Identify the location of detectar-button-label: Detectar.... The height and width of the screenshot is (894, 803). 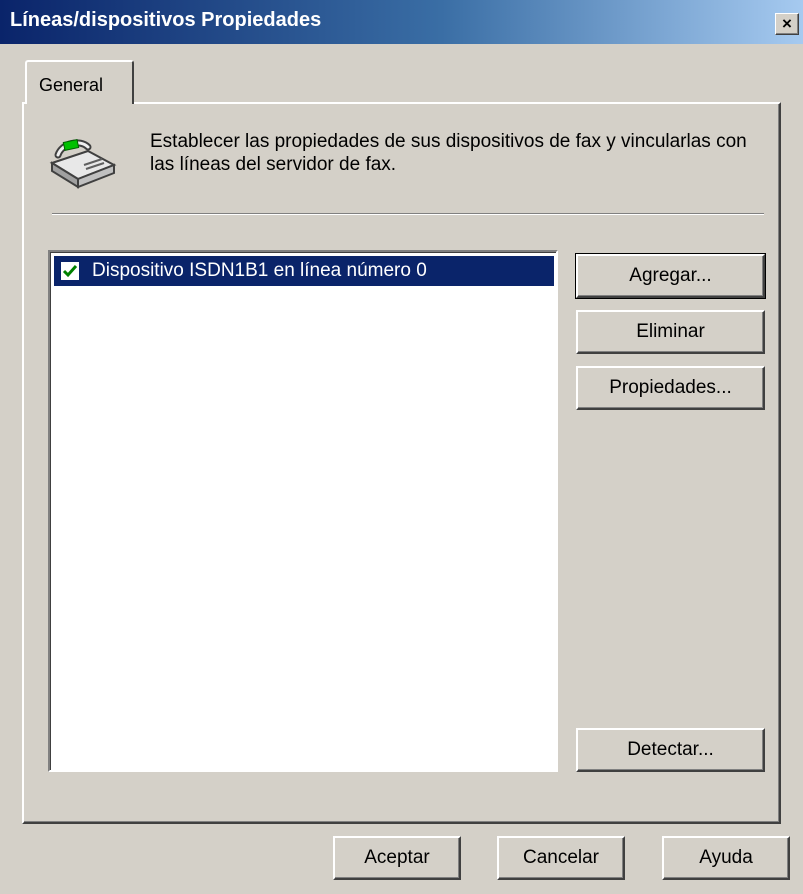
(670, 749).